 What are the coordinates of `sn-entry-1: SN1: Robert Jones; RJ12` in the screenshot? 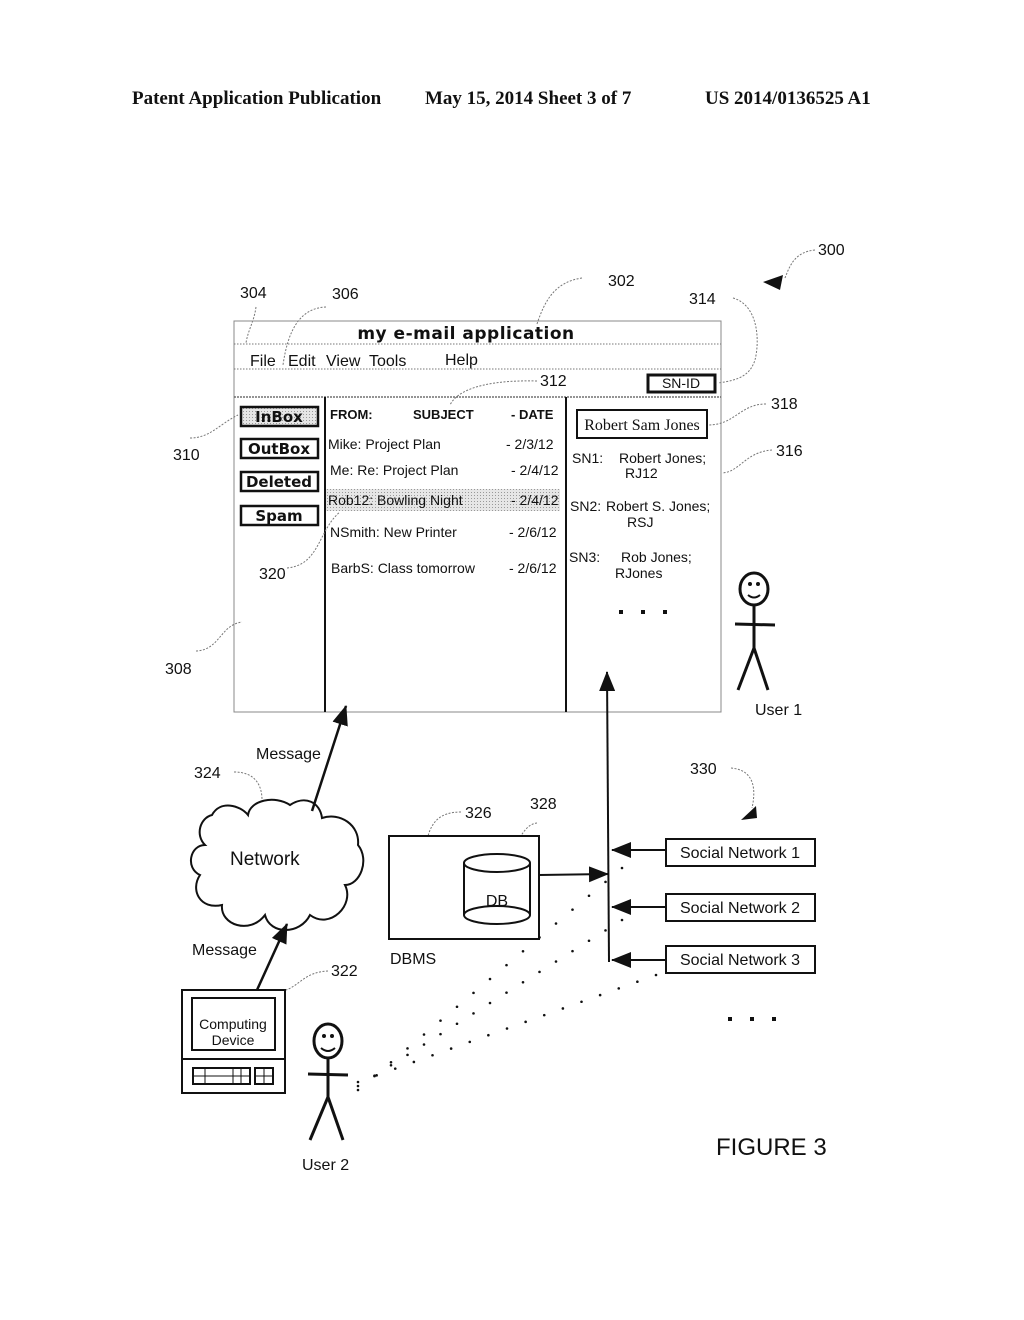 It's located at (639, 465).